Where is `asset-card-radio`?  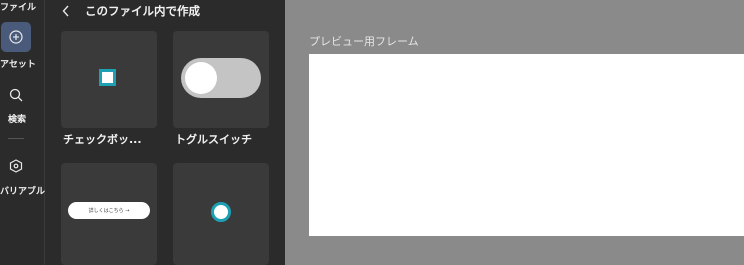 asset-card-radio is located at coordinates (221, 214).